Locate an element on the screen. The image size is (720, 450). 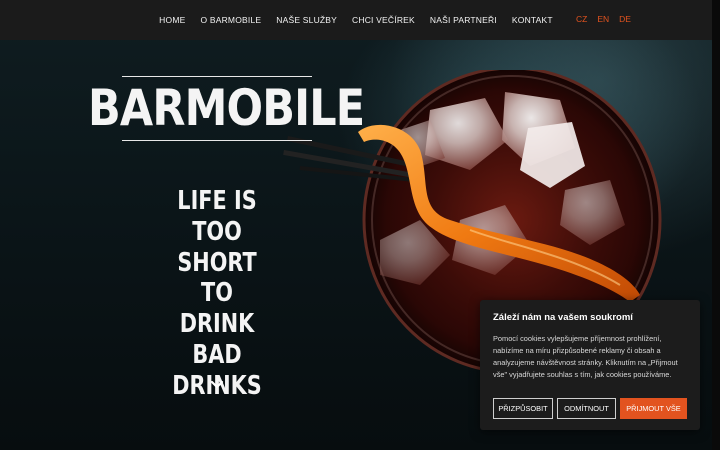
nav-item-home: HOME is located at coordinates (172, 20).